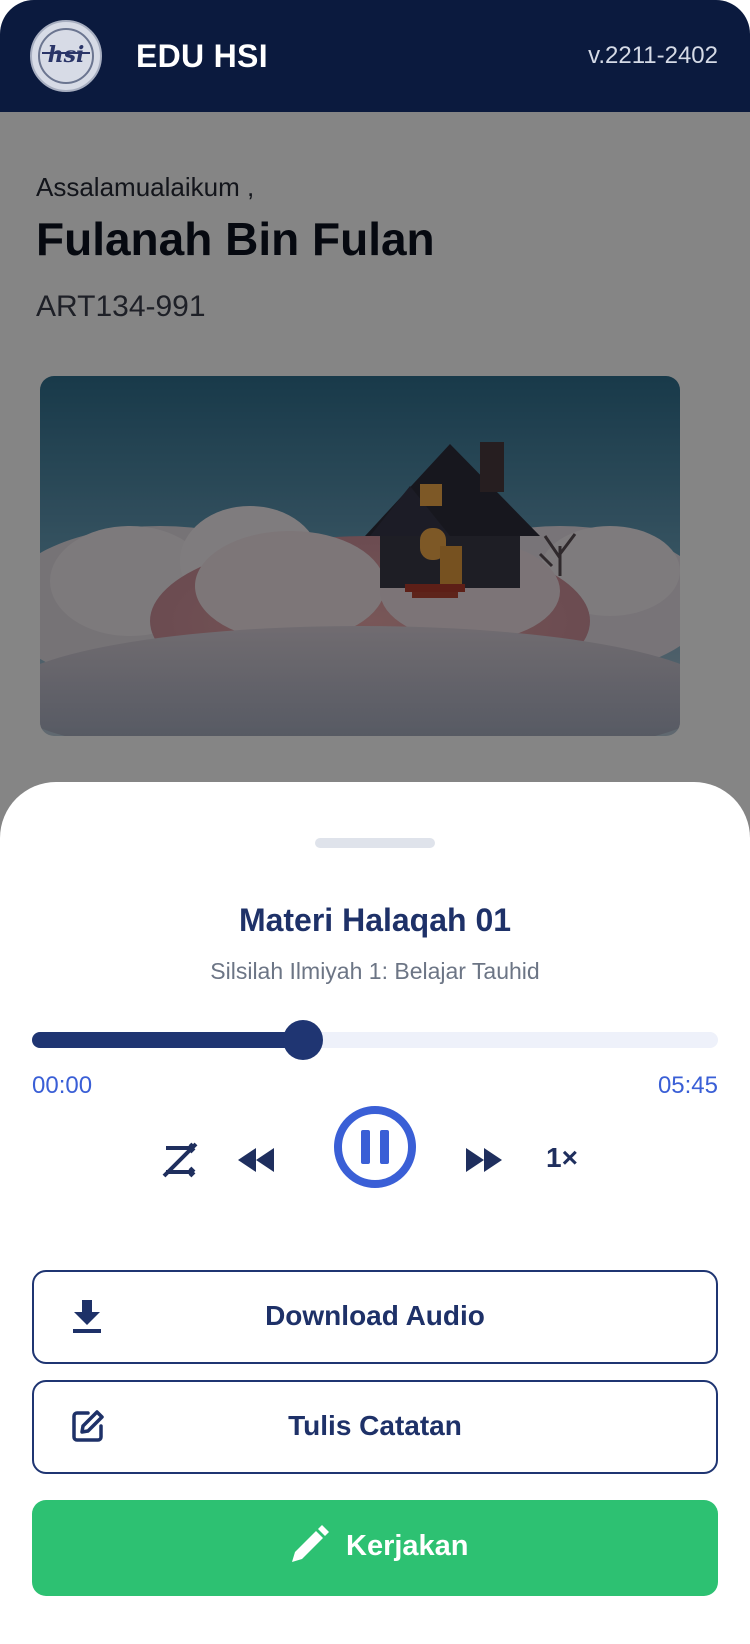 This screenshot has width=750, height=1644. I want to click on audio-title: Materi Halaqah 01, so click(375, 920).